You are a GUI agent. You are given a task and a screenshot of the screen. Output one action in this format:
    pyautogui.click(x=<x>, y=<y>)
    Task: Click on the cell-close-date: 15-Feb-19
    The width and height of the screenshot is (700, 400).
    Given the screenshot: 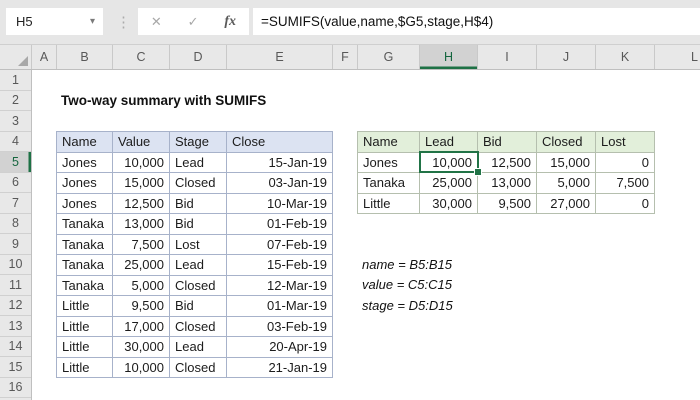 What is the action you would take?
    pyautogui.click(x=280, y=265)
    